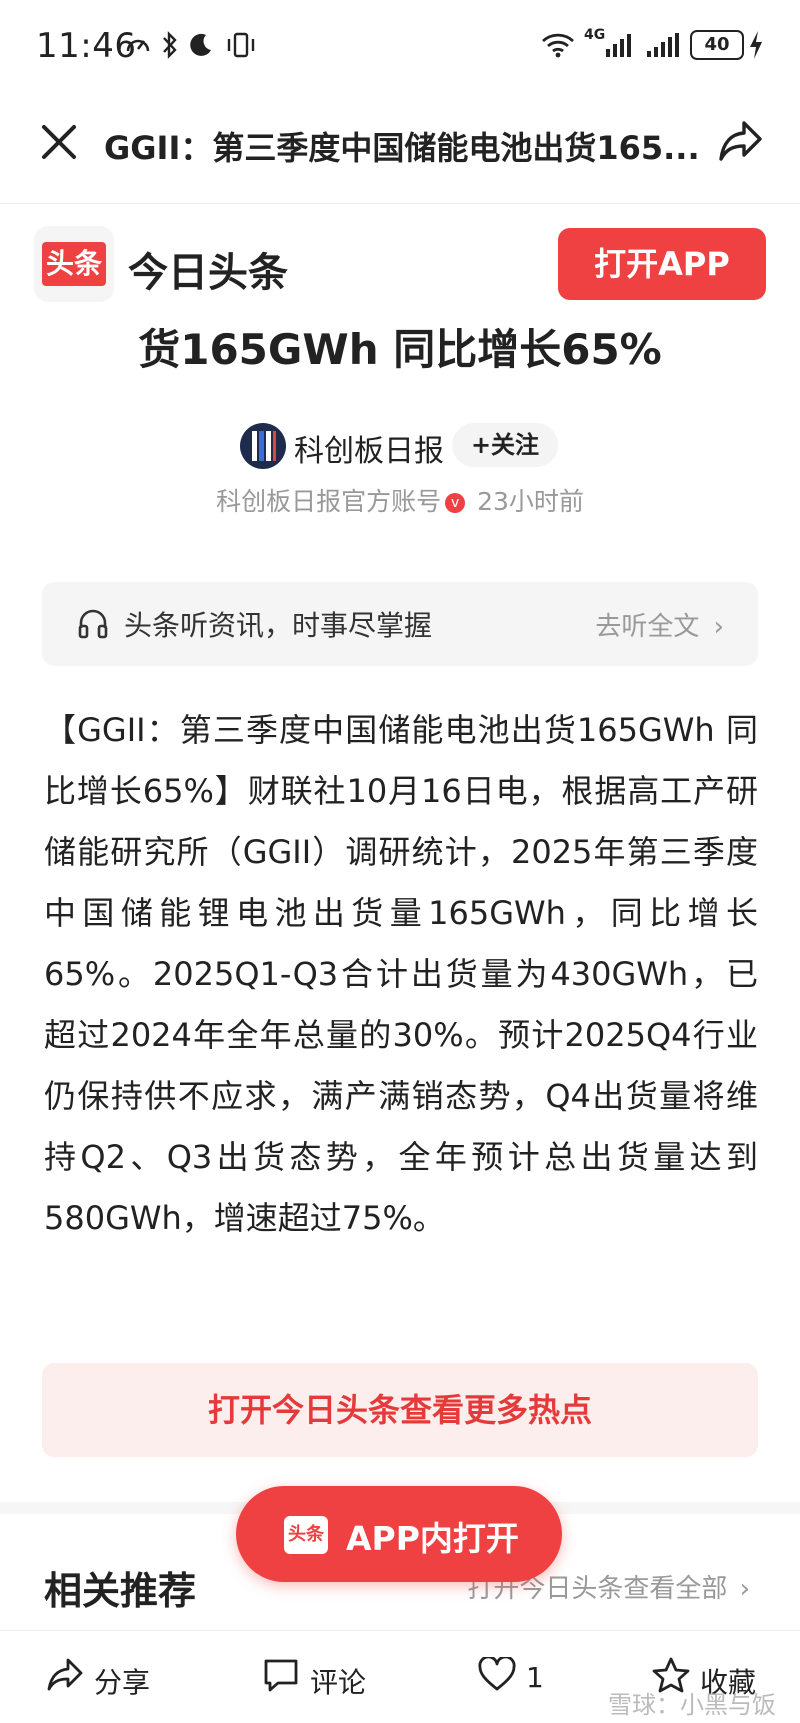 This screenshot has height=1723, width=800. What do you see at coordinates (432, 1538) in the screenshot?
I see `open-in-app-label: APP内打开` at bounding box center [432, 1538].